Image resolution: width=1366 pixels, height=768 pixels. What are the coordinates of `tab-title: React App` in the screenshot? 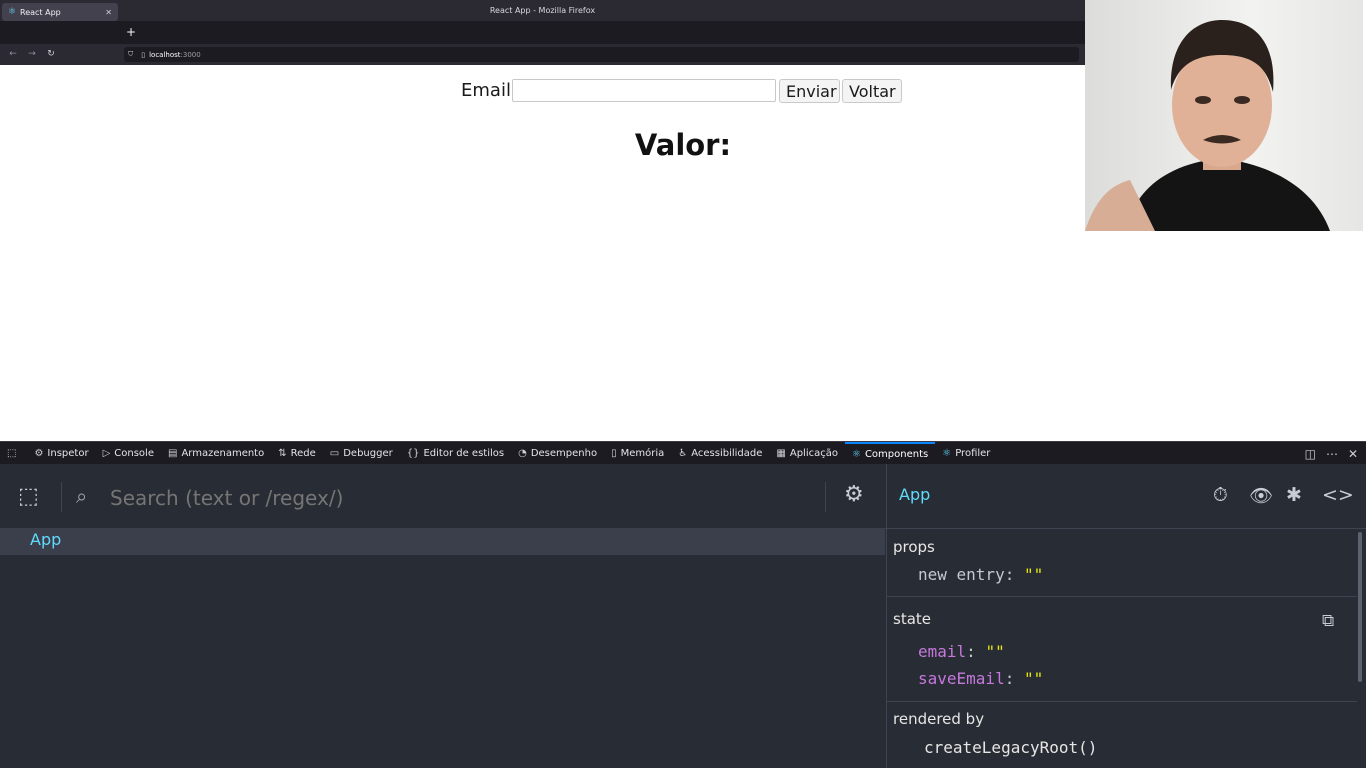 It's located at (40, 12).